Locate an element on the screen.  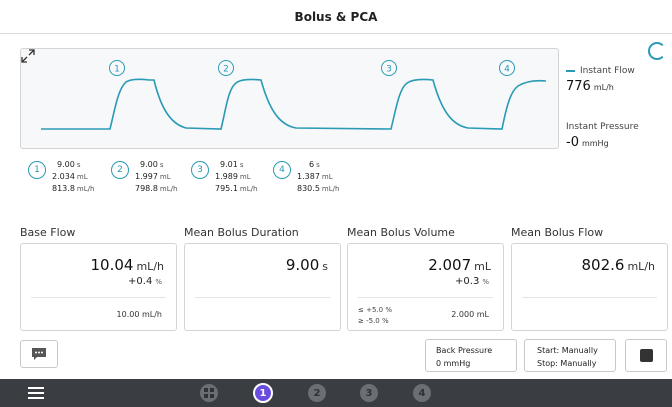
instant-flow-value: 776 is located at coordinates (578, 86).